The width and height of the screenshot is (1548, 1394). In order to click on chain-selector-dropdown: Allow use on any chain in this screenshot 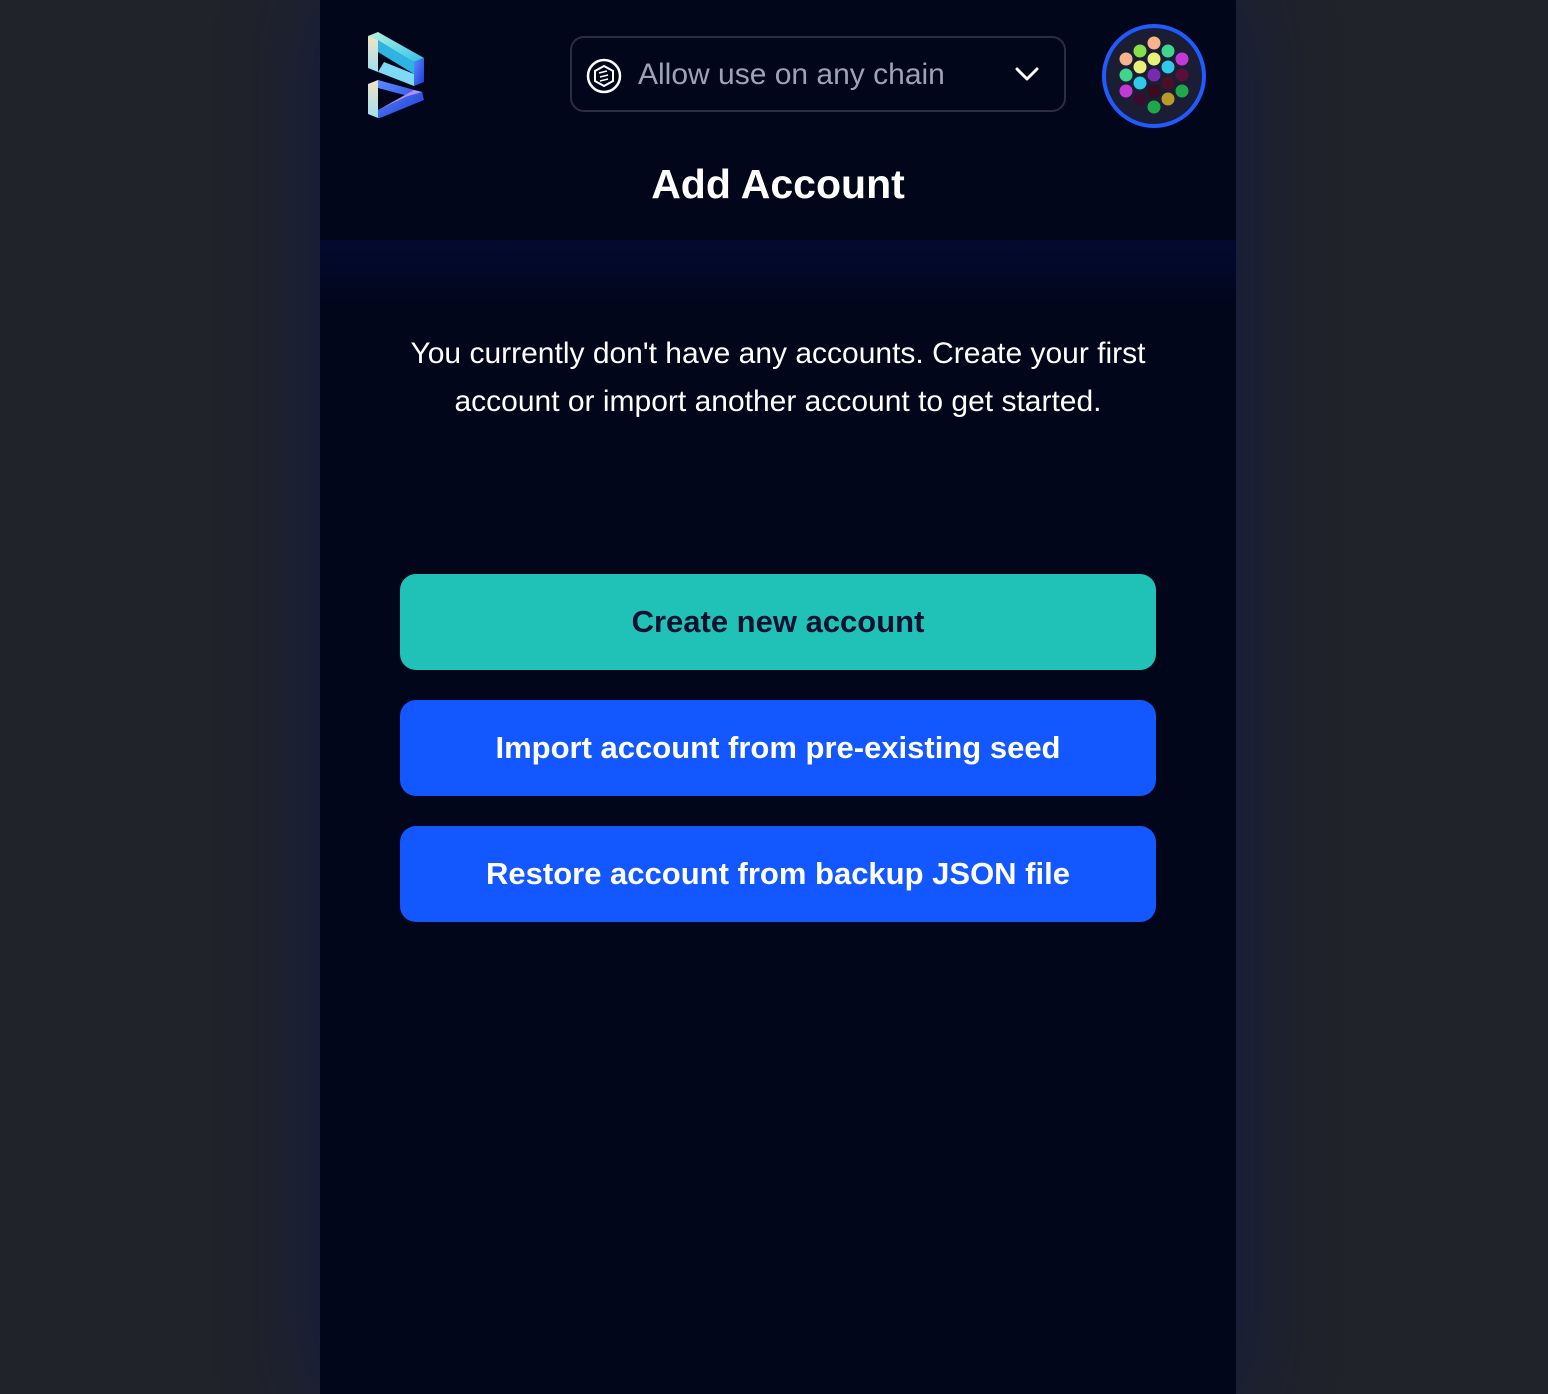, I will do `click(818, 74)`.